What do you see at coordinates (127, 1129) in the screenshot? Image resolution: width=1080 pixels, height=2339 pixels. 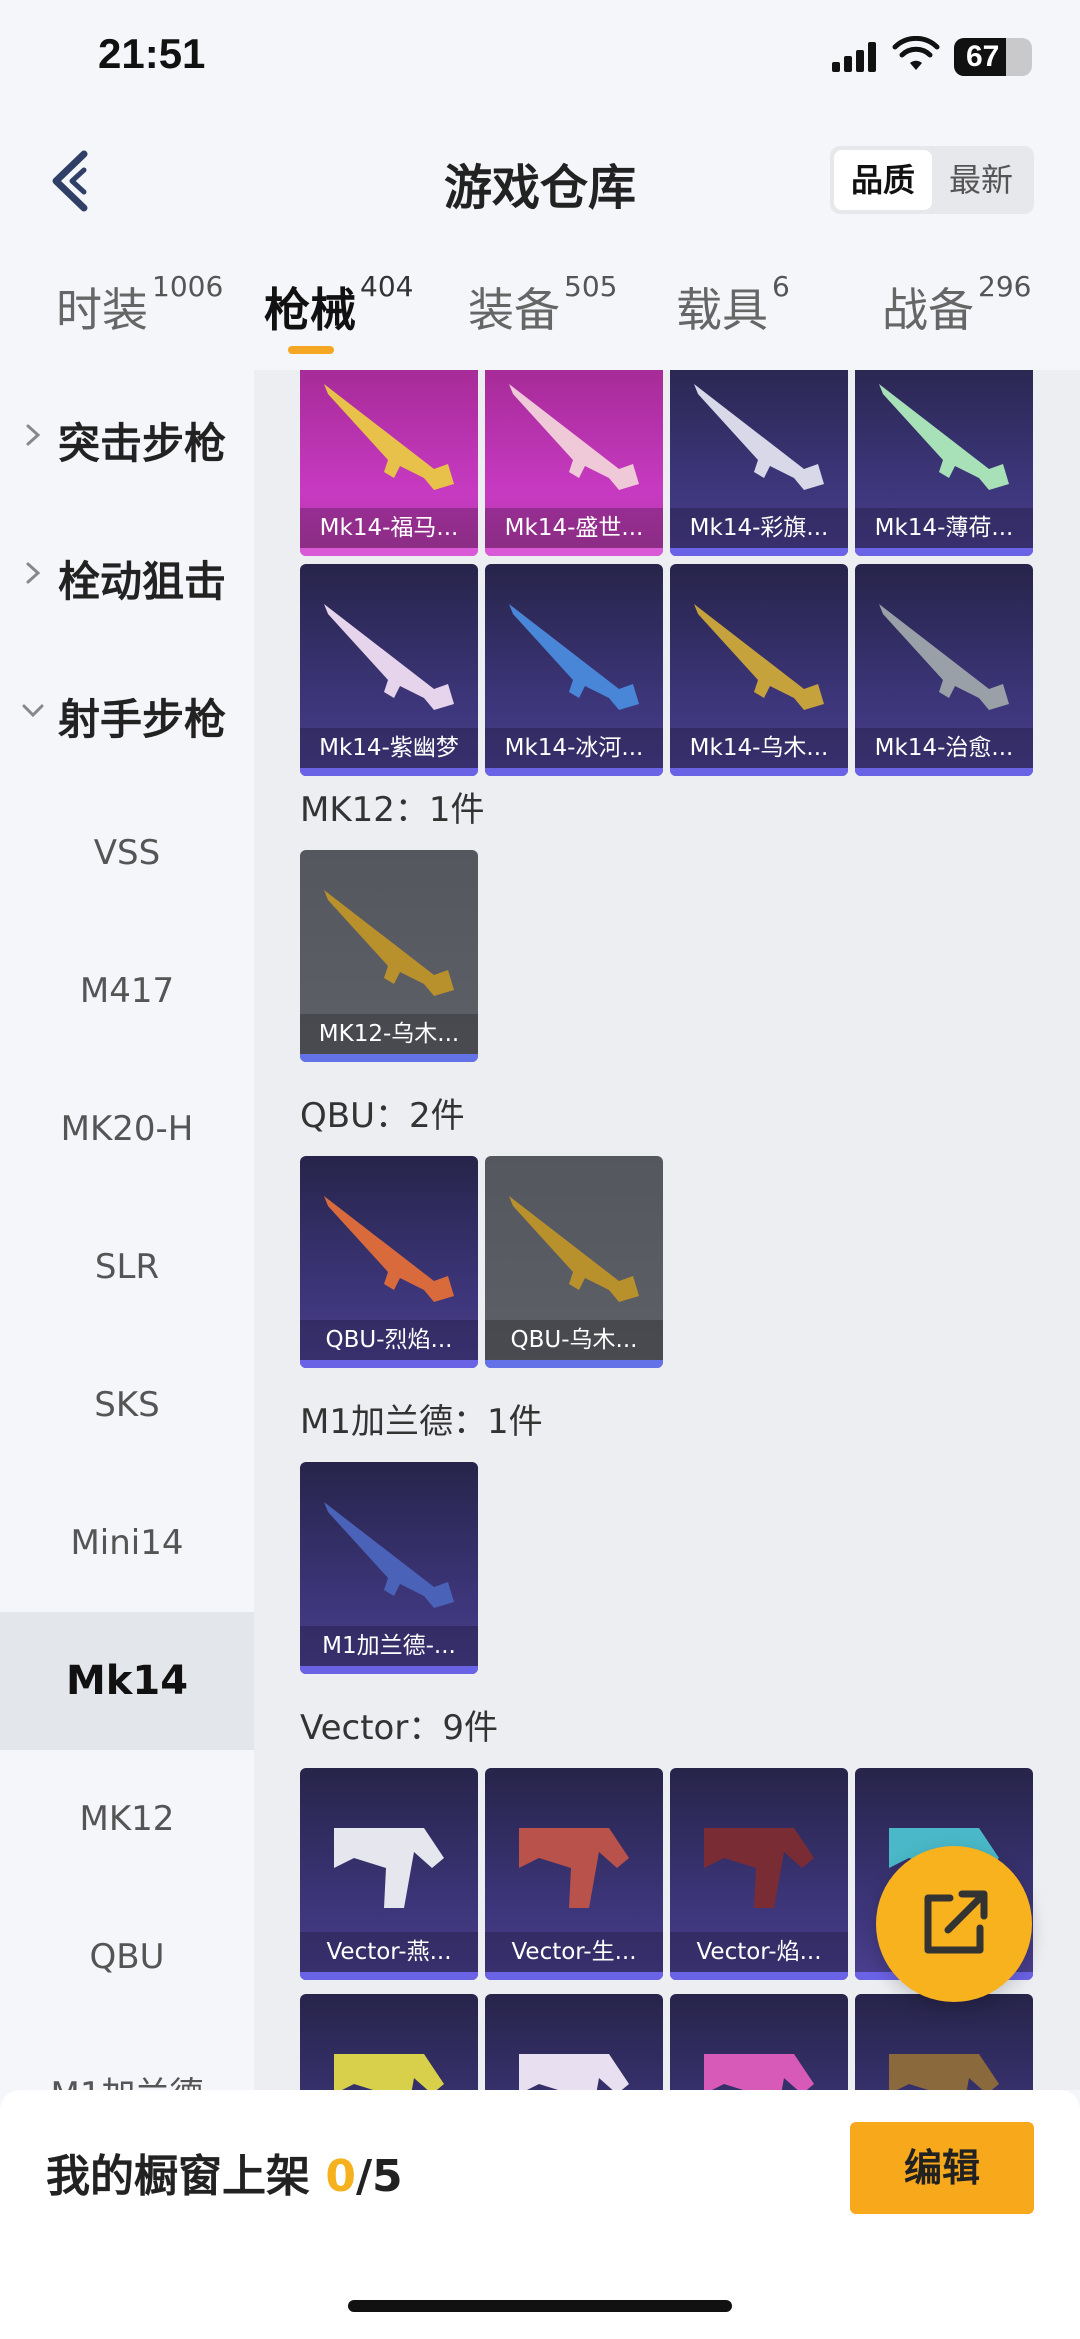 I see `sidebar-item-mk20h: MK20-H` at bounding box center [127, 1129].